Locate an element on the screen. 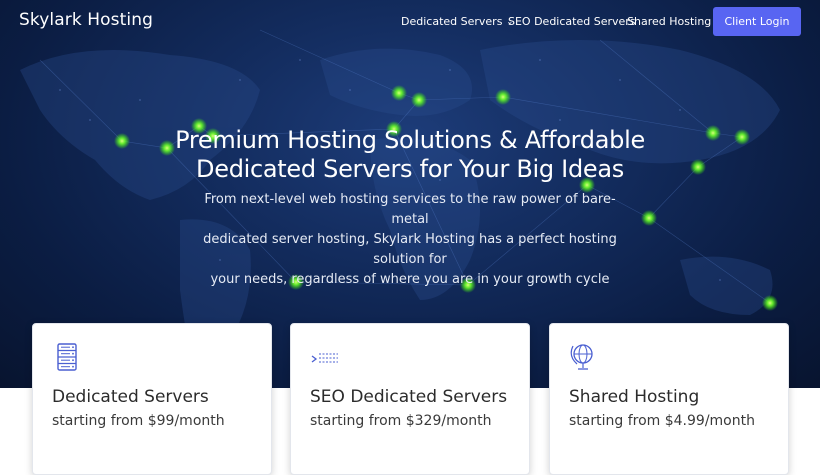 The width and height of the screenshot is (820, 475). server-rack-icon is located at coordinates (67, 357).